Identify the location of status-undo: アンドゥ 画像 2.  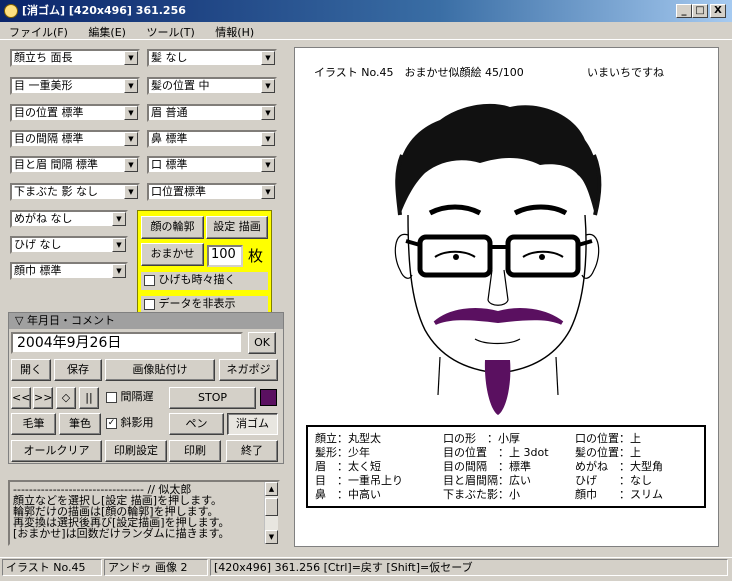
(156, 567).